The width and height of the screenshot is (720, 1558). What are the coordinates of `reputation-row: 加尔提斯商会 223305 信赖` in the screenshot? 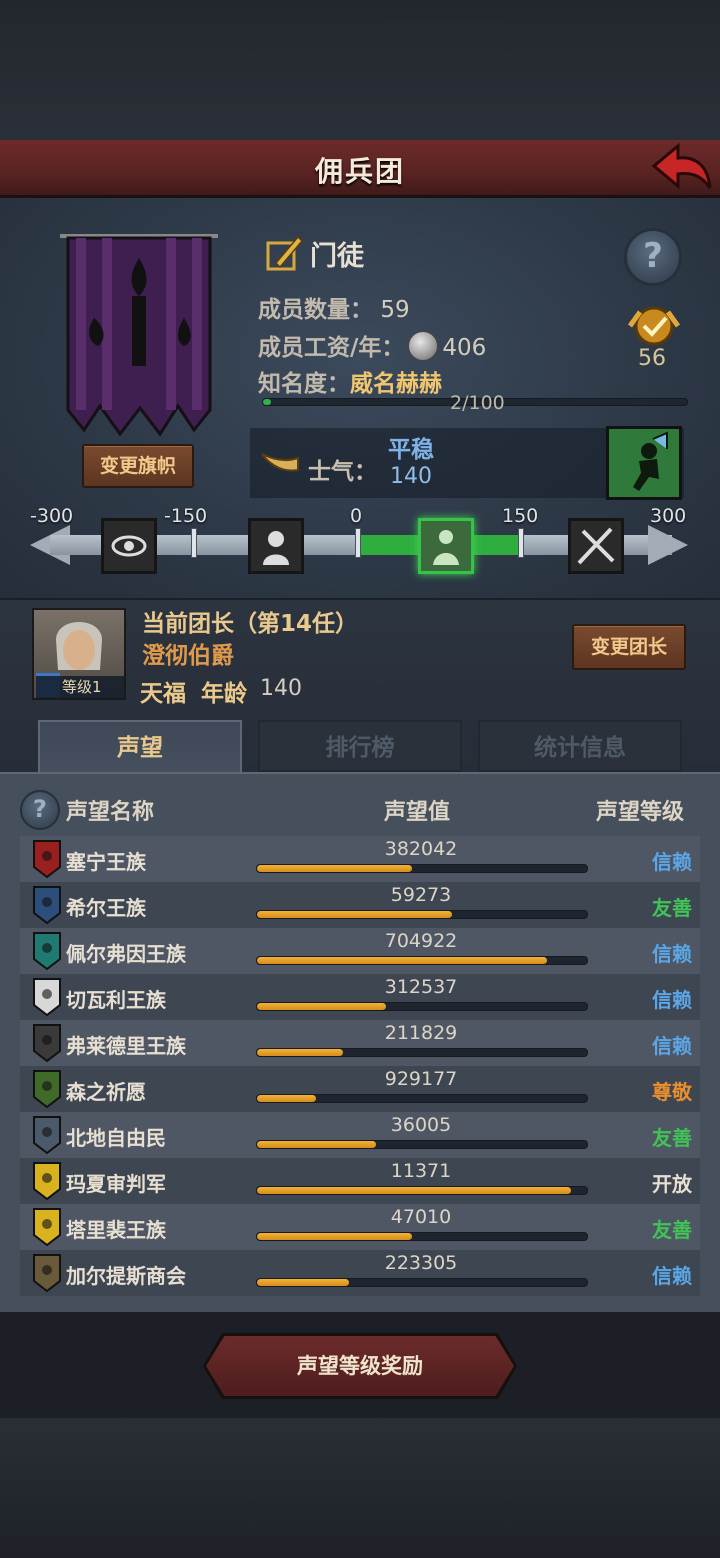 It's located at (360, 1273).